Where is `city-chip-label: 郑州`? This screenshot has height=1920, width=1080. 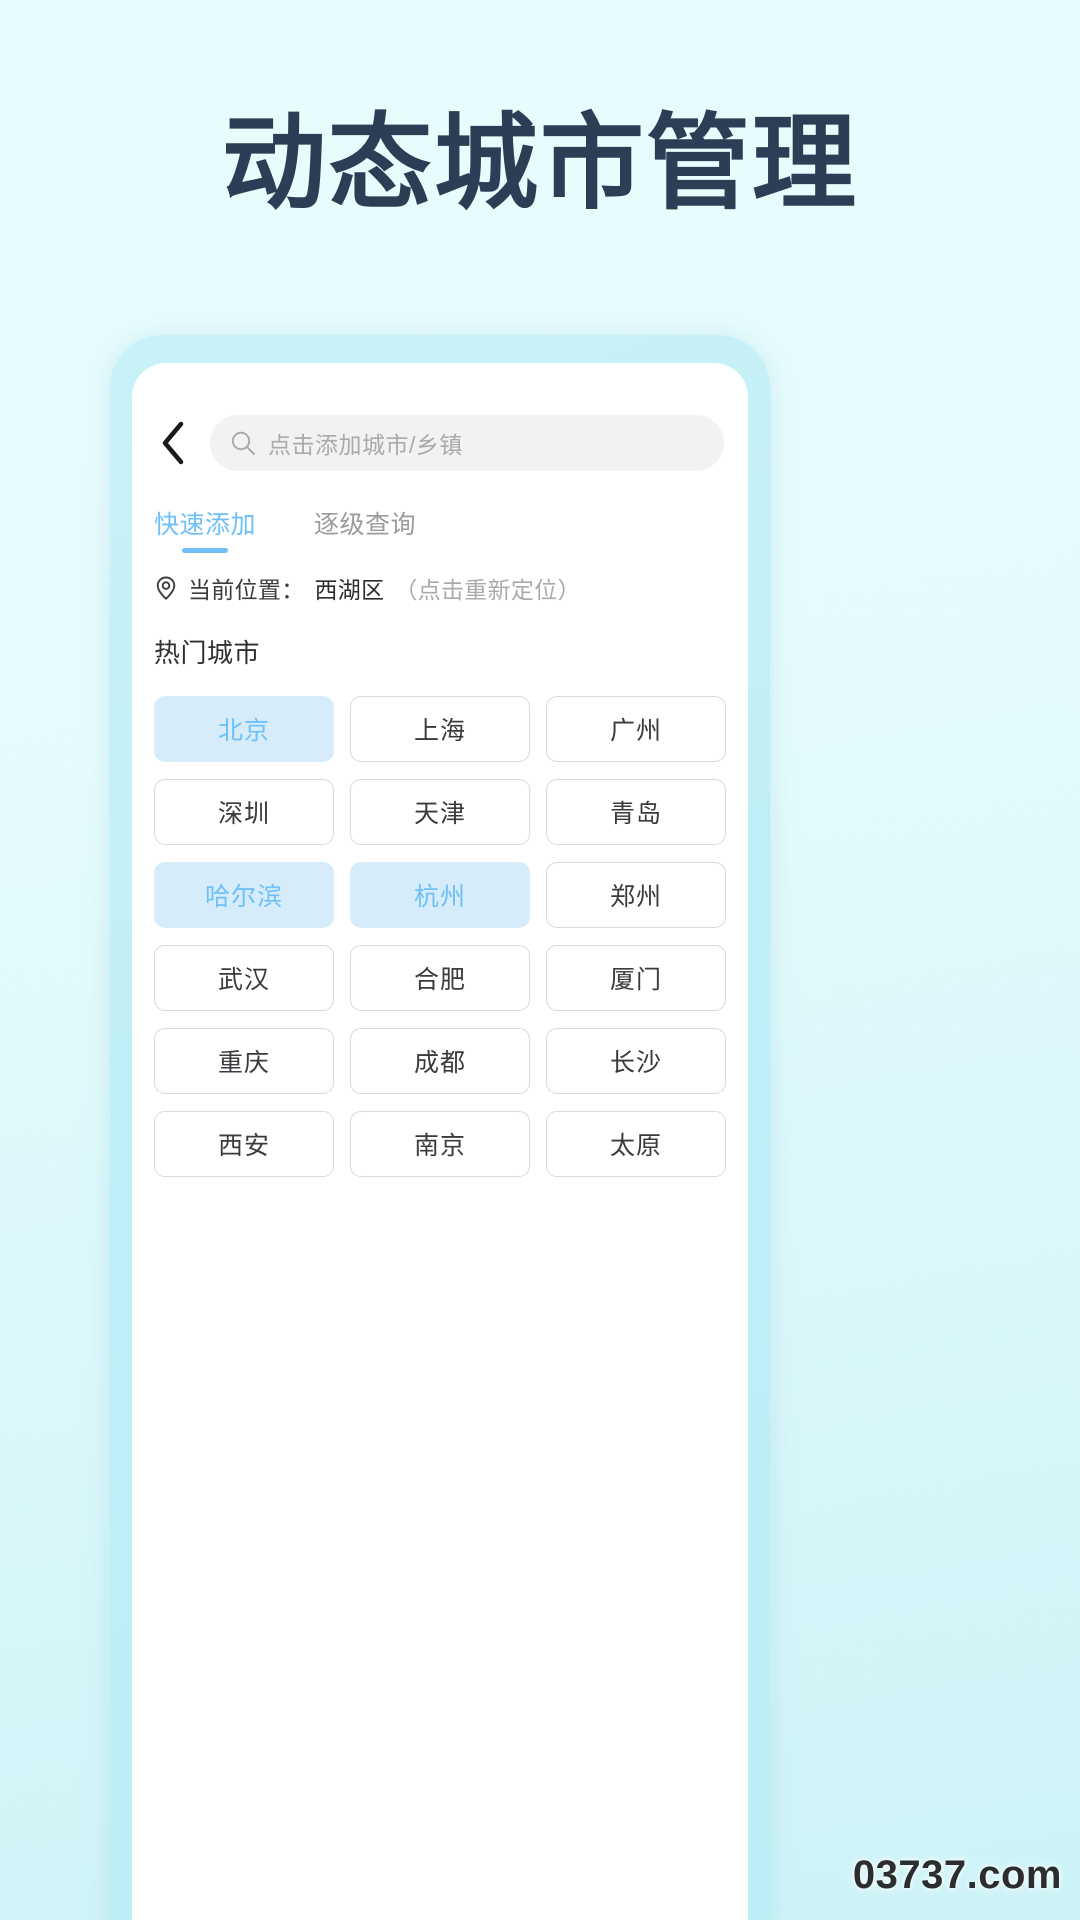
city-chip-label: 郑州 is located at coordinates (635, 897).